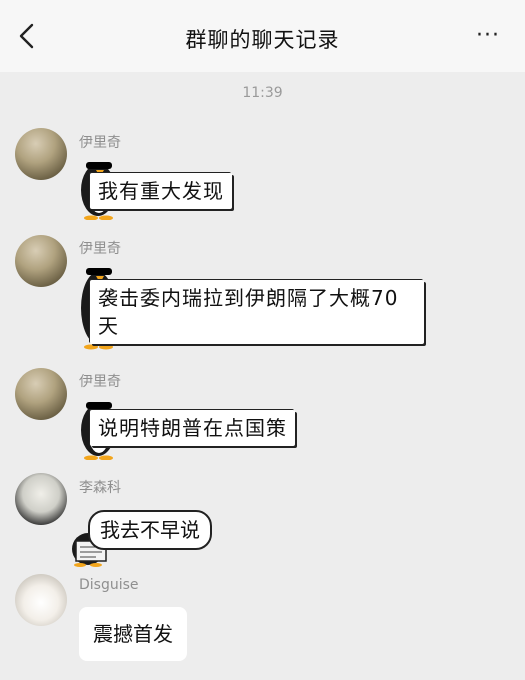 The width and height of the screenshot is (525, 680). Describe the element at coordinates (192, 428) in the screenshot. I see `message-sticker-text: 说明特朗普在点国策` at that location.